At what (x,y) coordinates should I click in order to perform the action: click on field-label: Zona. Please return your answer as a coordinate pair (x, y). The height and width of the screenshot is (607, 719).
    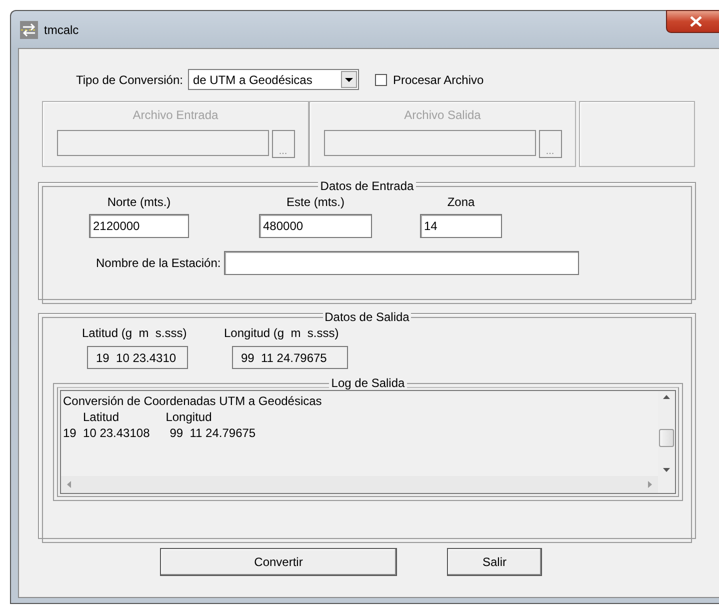
    Looking at the image, I should click on (461, 202).